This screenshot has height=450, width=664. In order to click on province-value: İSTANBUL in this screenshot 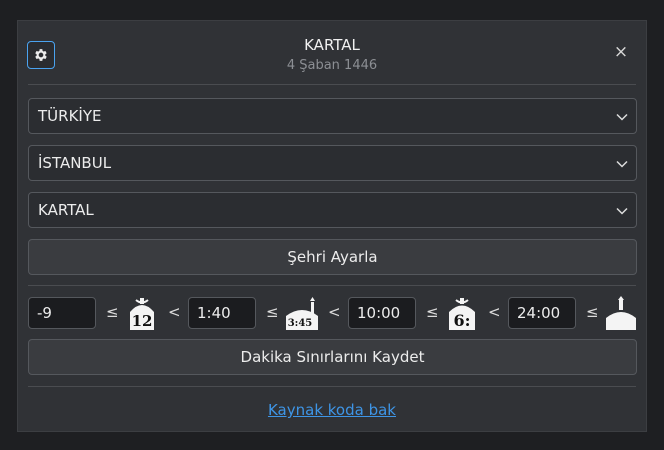, I will do `click(75, 163)`.